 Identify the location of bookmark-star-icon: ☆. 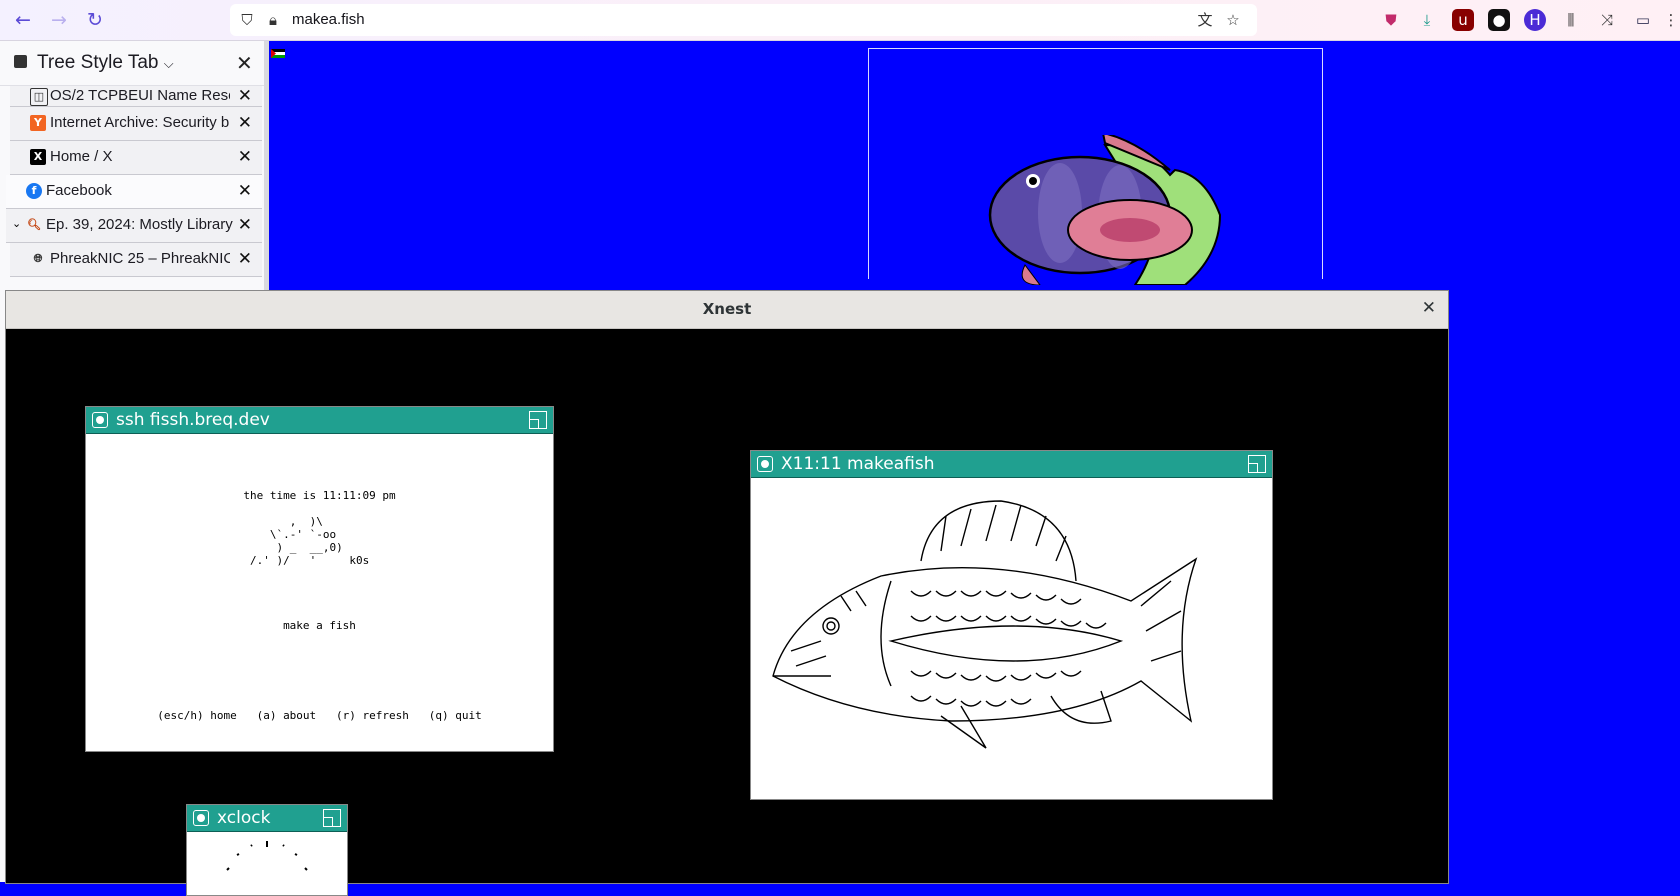
(1233, 20).